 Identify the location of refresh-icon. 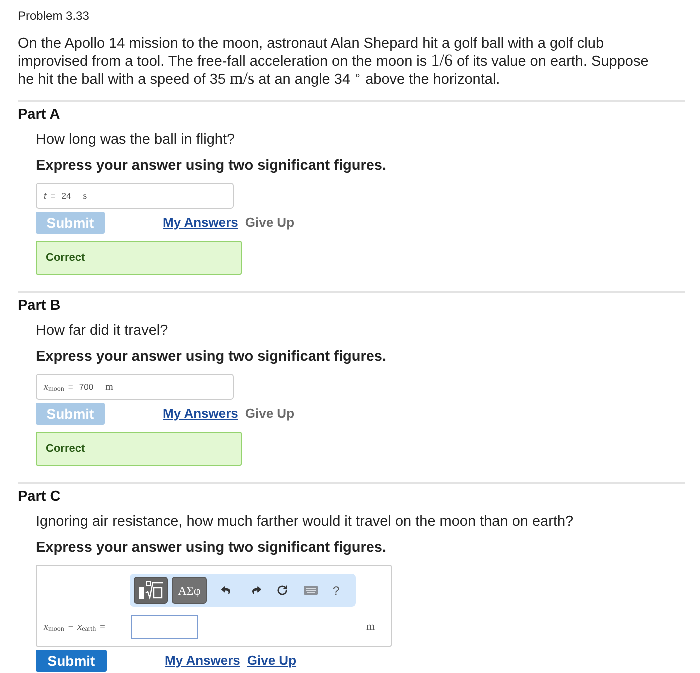
(282, 590).